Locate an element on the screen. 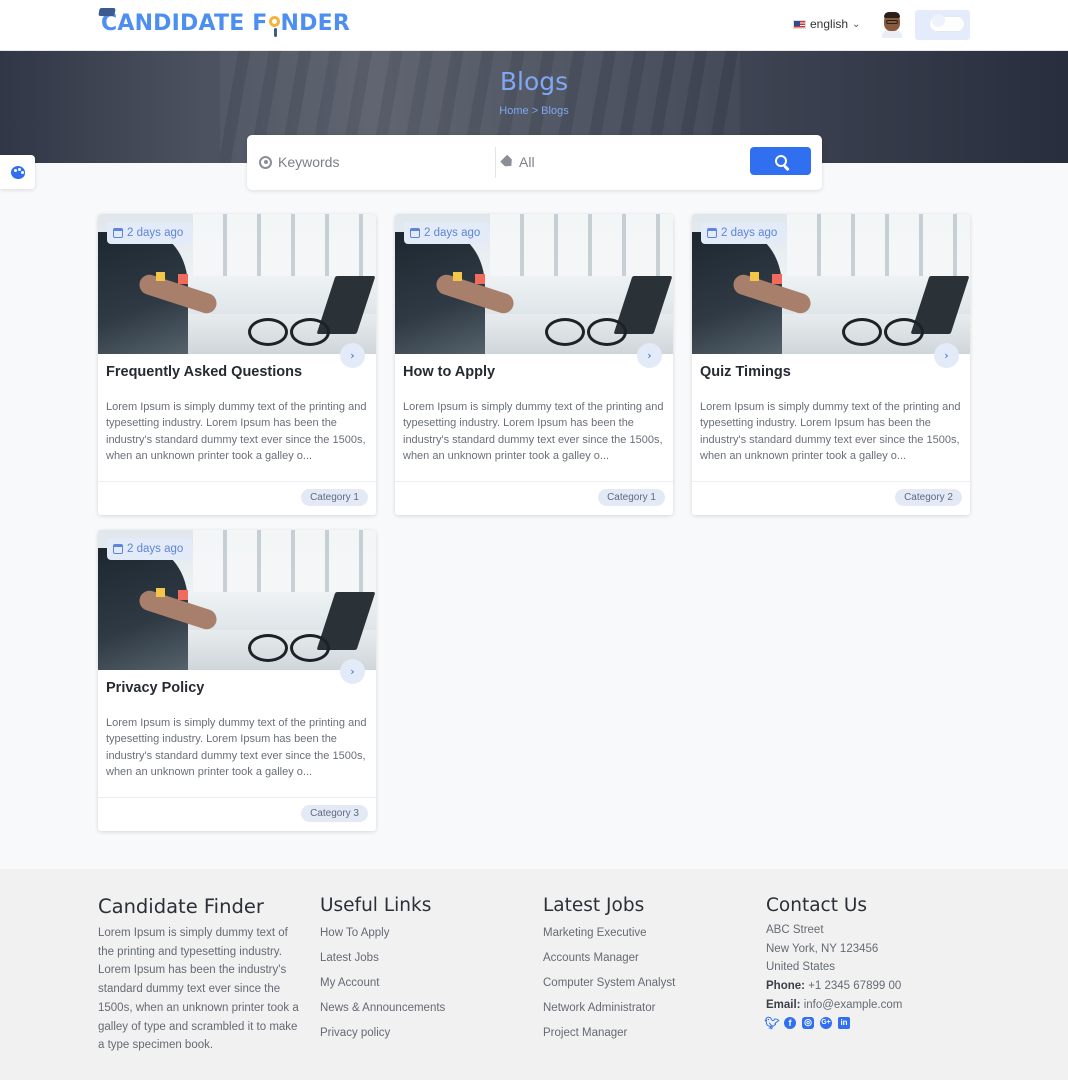 The width and height of the screenshot is (1068, 1080). search-icon is located at coordinates (780, 161).